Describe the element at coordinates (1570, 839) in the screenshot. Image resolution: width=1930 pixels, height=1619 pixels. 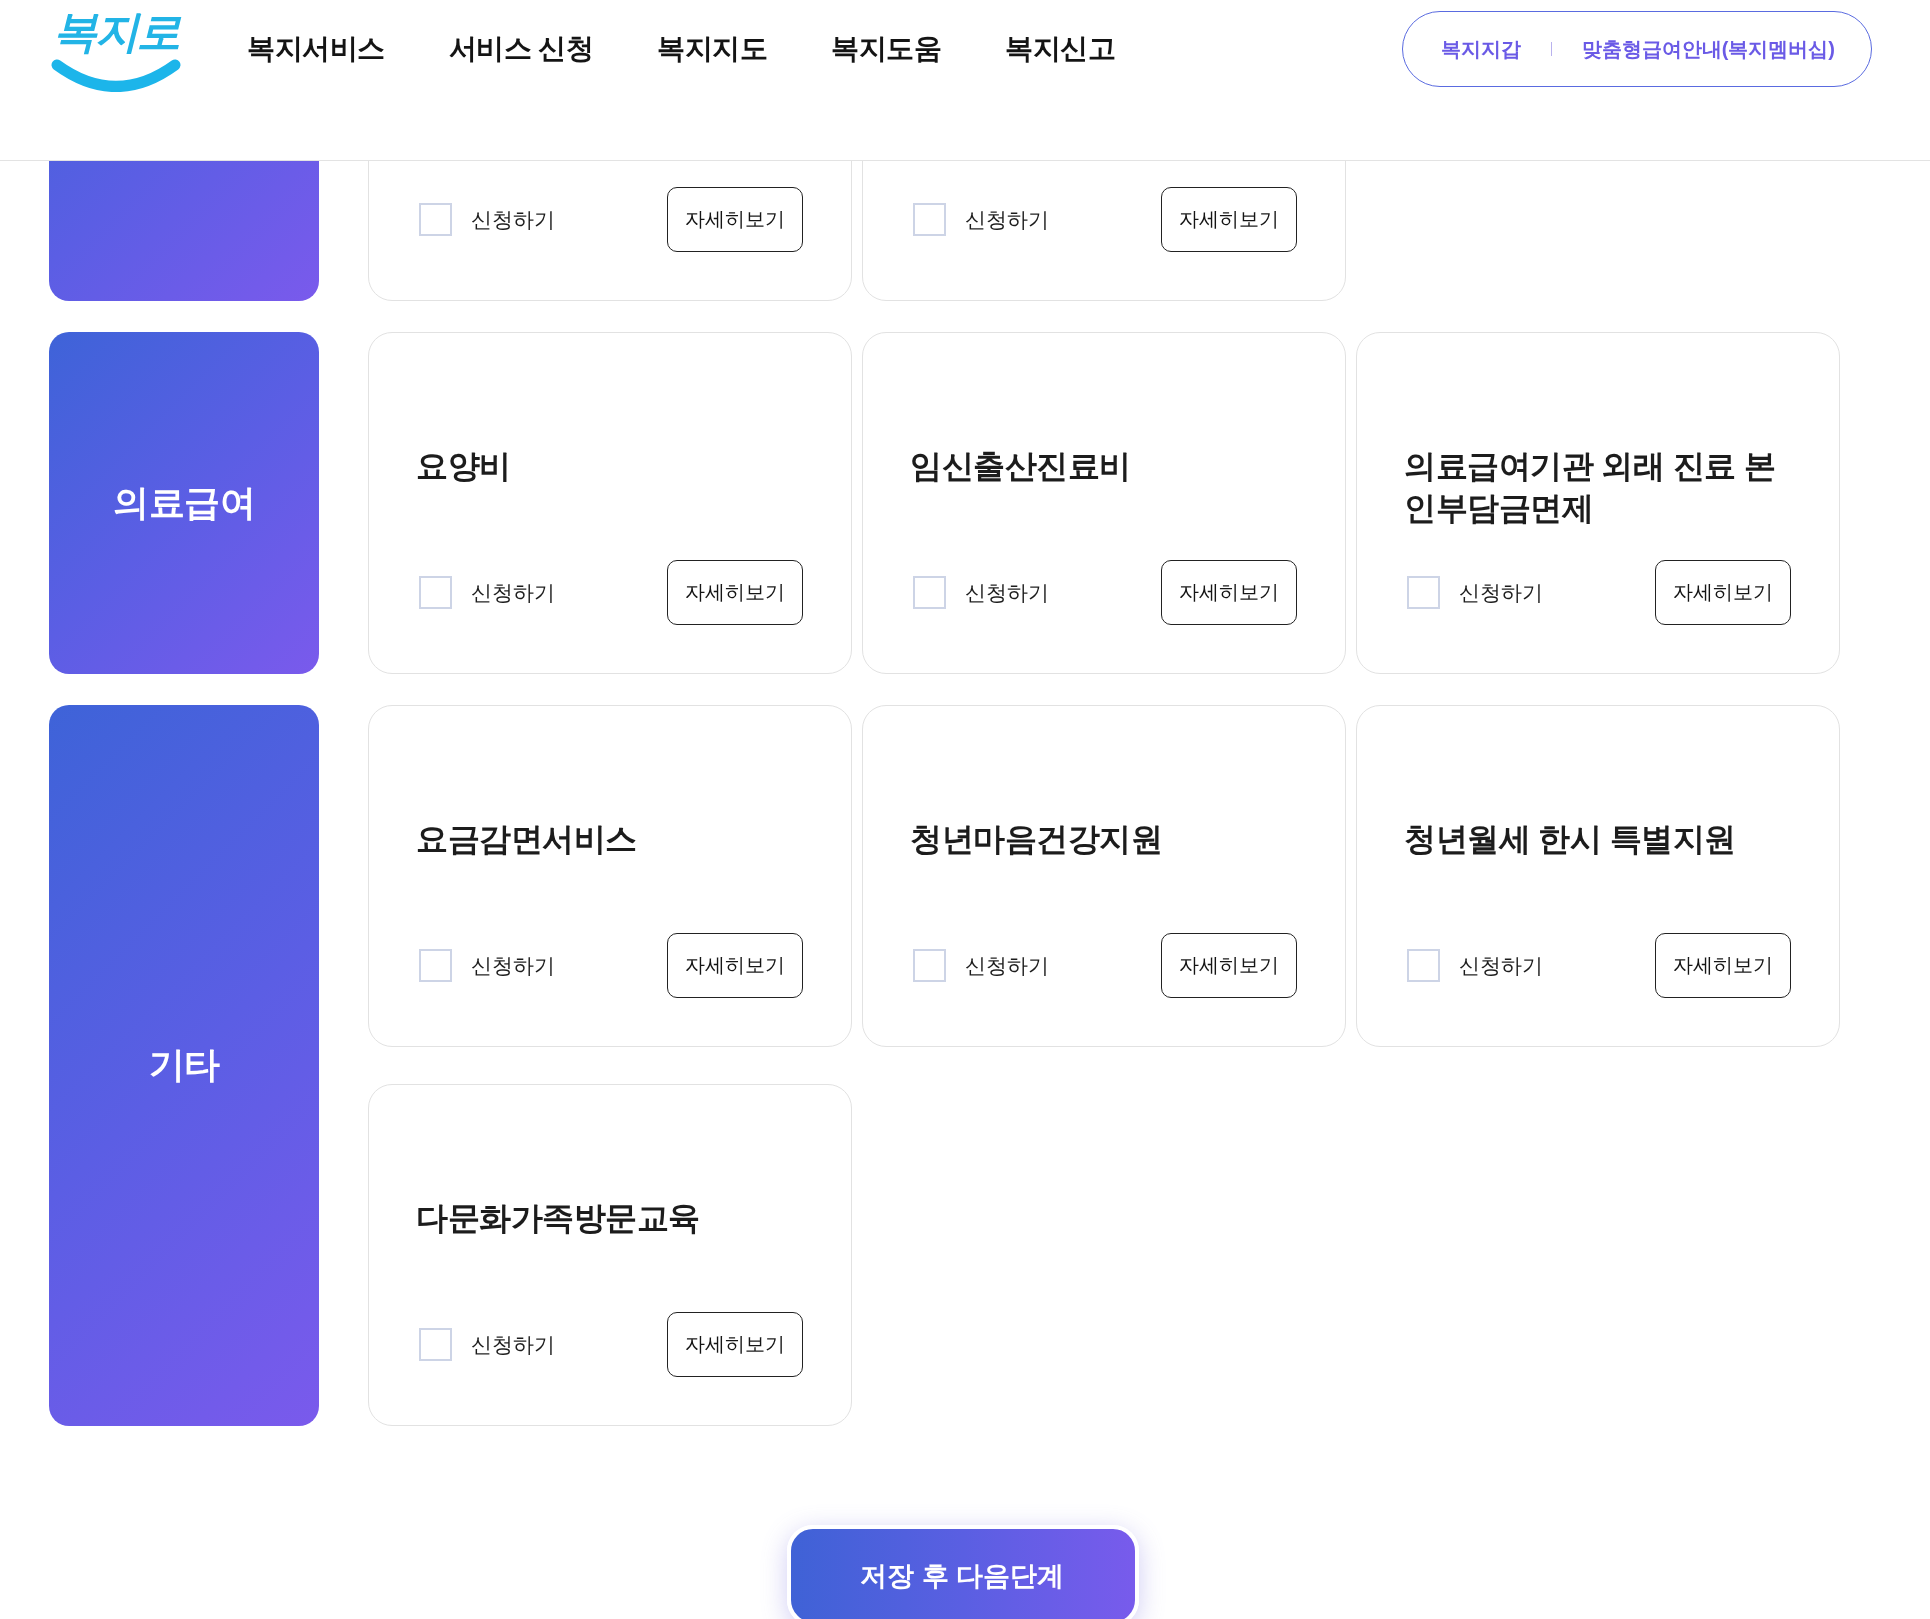
I see `card-title: 청년월세 한시 특별지원` at that location.